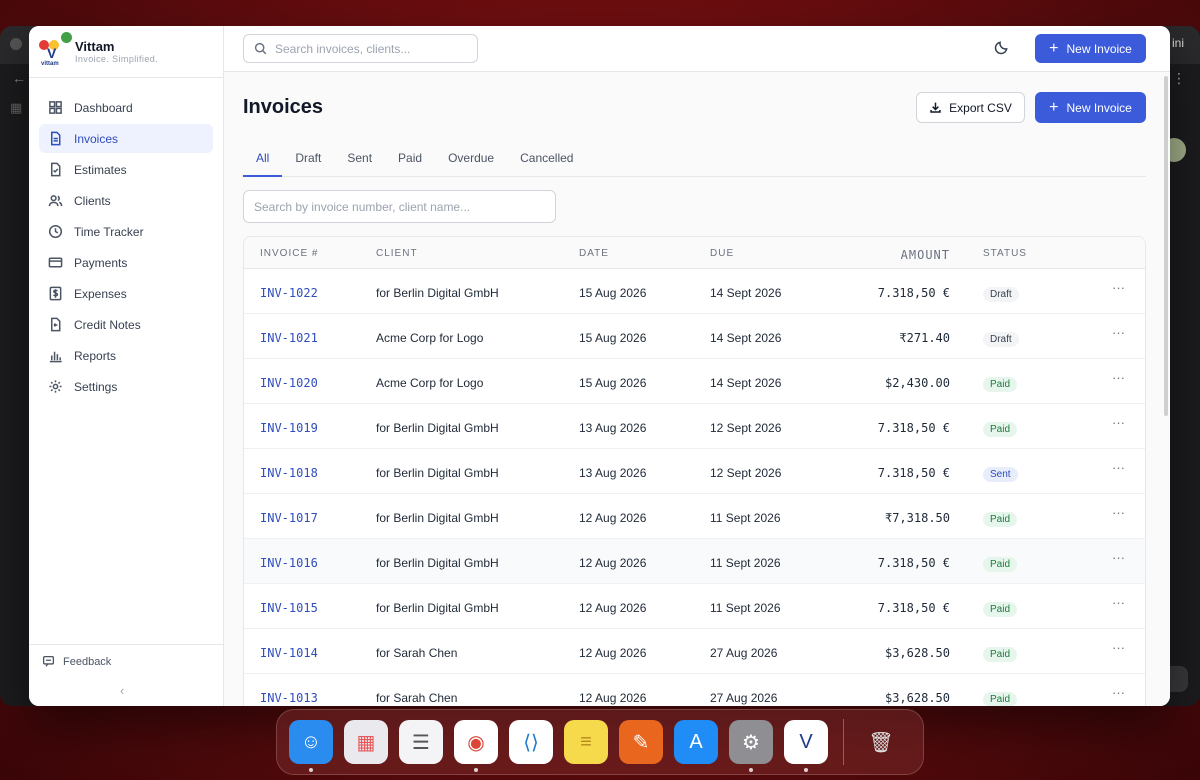 This screenshot has height=780, width=1200. What do you see at coordinates (289, 653) in the screenshot?
I see `invoice-number-link: INV-1014` at bounding box center [289, 653].